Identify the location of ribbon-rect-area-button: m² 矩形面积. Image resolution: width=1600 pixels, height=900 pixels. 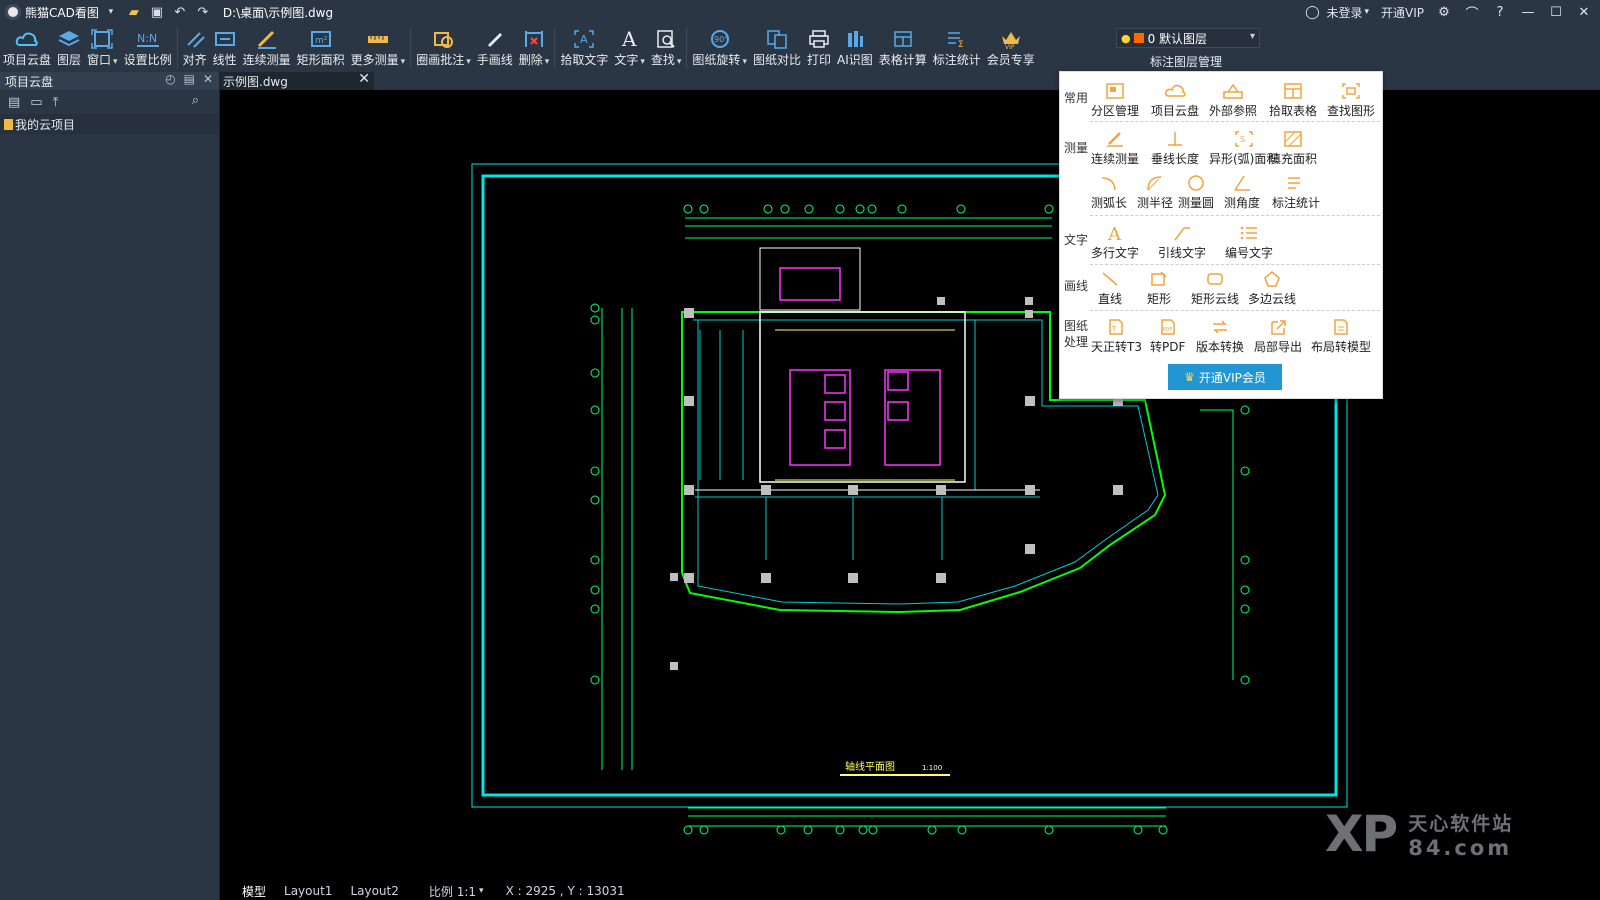
(321, 48).